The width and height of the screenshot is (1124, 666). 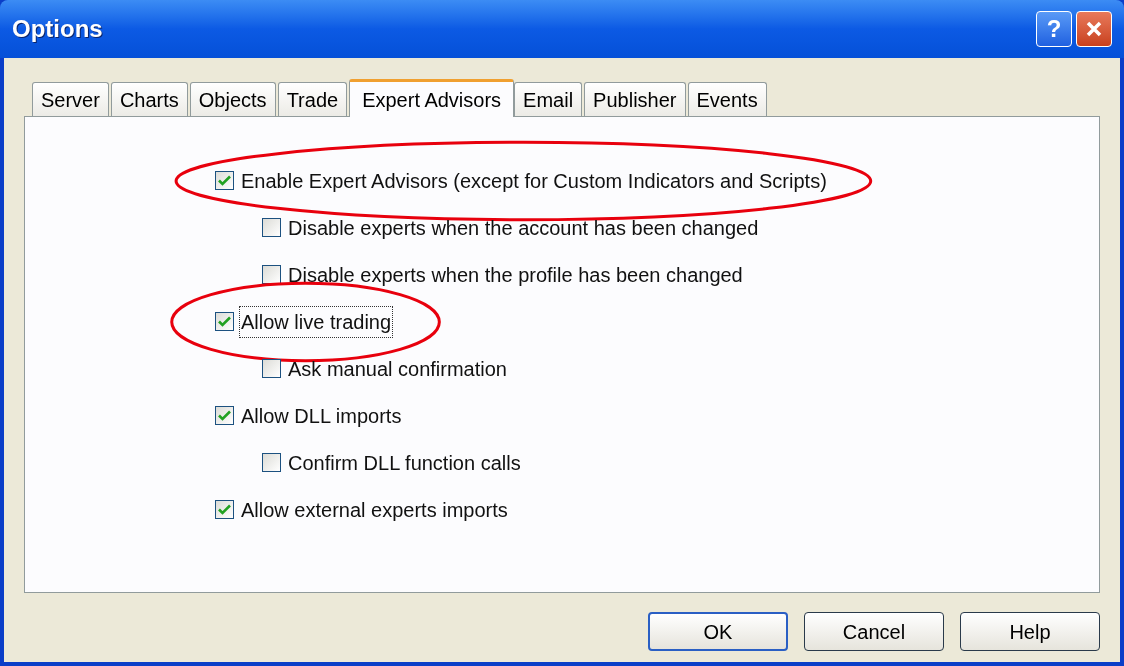 What do you see at coordinates (548, 99) in the screenshot?
I see `tab: Email` at bounding box center [548, 99].